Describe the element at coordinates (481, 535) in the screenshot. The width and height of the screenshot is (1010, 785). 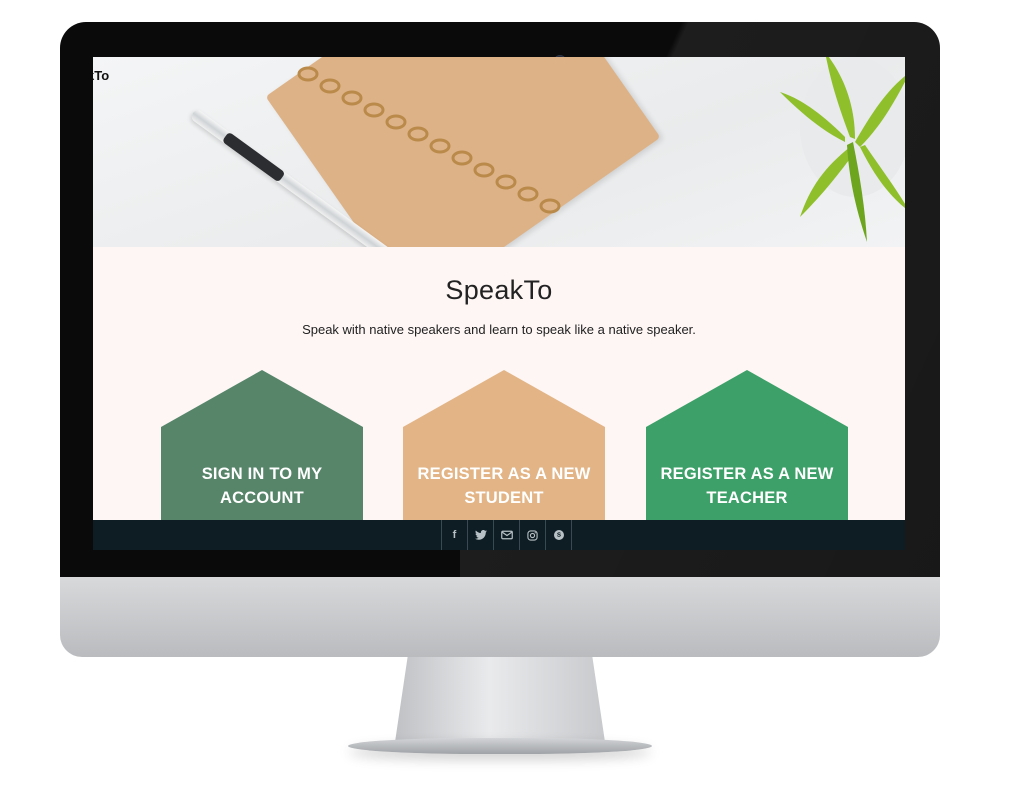
I see `twitter-icon` at that location.